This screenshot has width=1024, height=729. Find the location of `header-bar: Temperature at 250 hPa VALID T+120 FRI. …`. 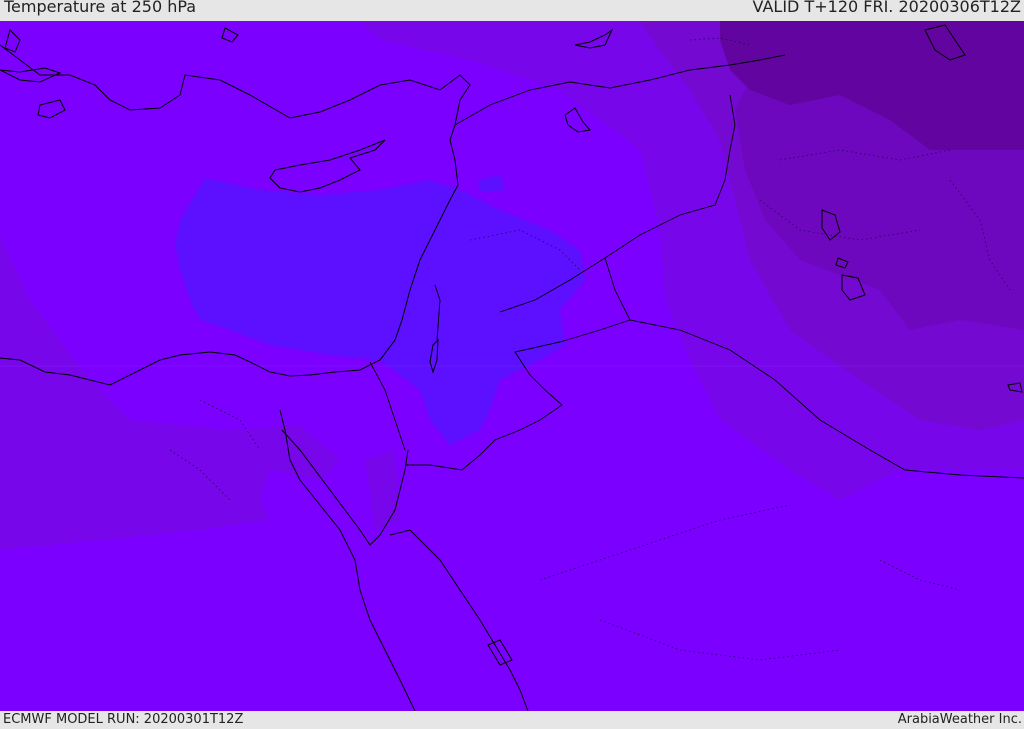

header-bar: Temperature at 250 hPa VALID T+120 FRI. … is located at coordinates (512, 10).